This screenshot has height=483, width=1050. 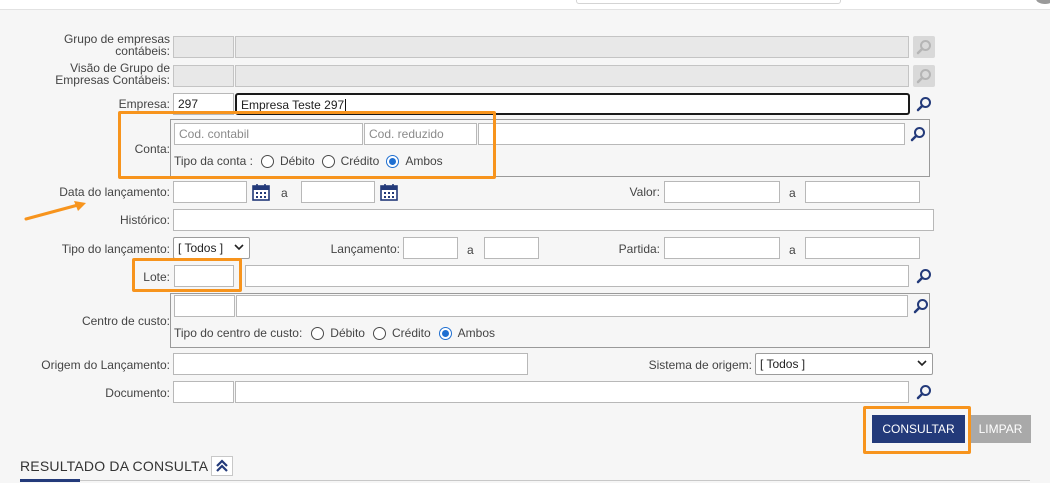 What do you see at coordinates (470, 250) in the screenshot?
I see `lancamento-range-separator: a` at bounding box center [470, 250].